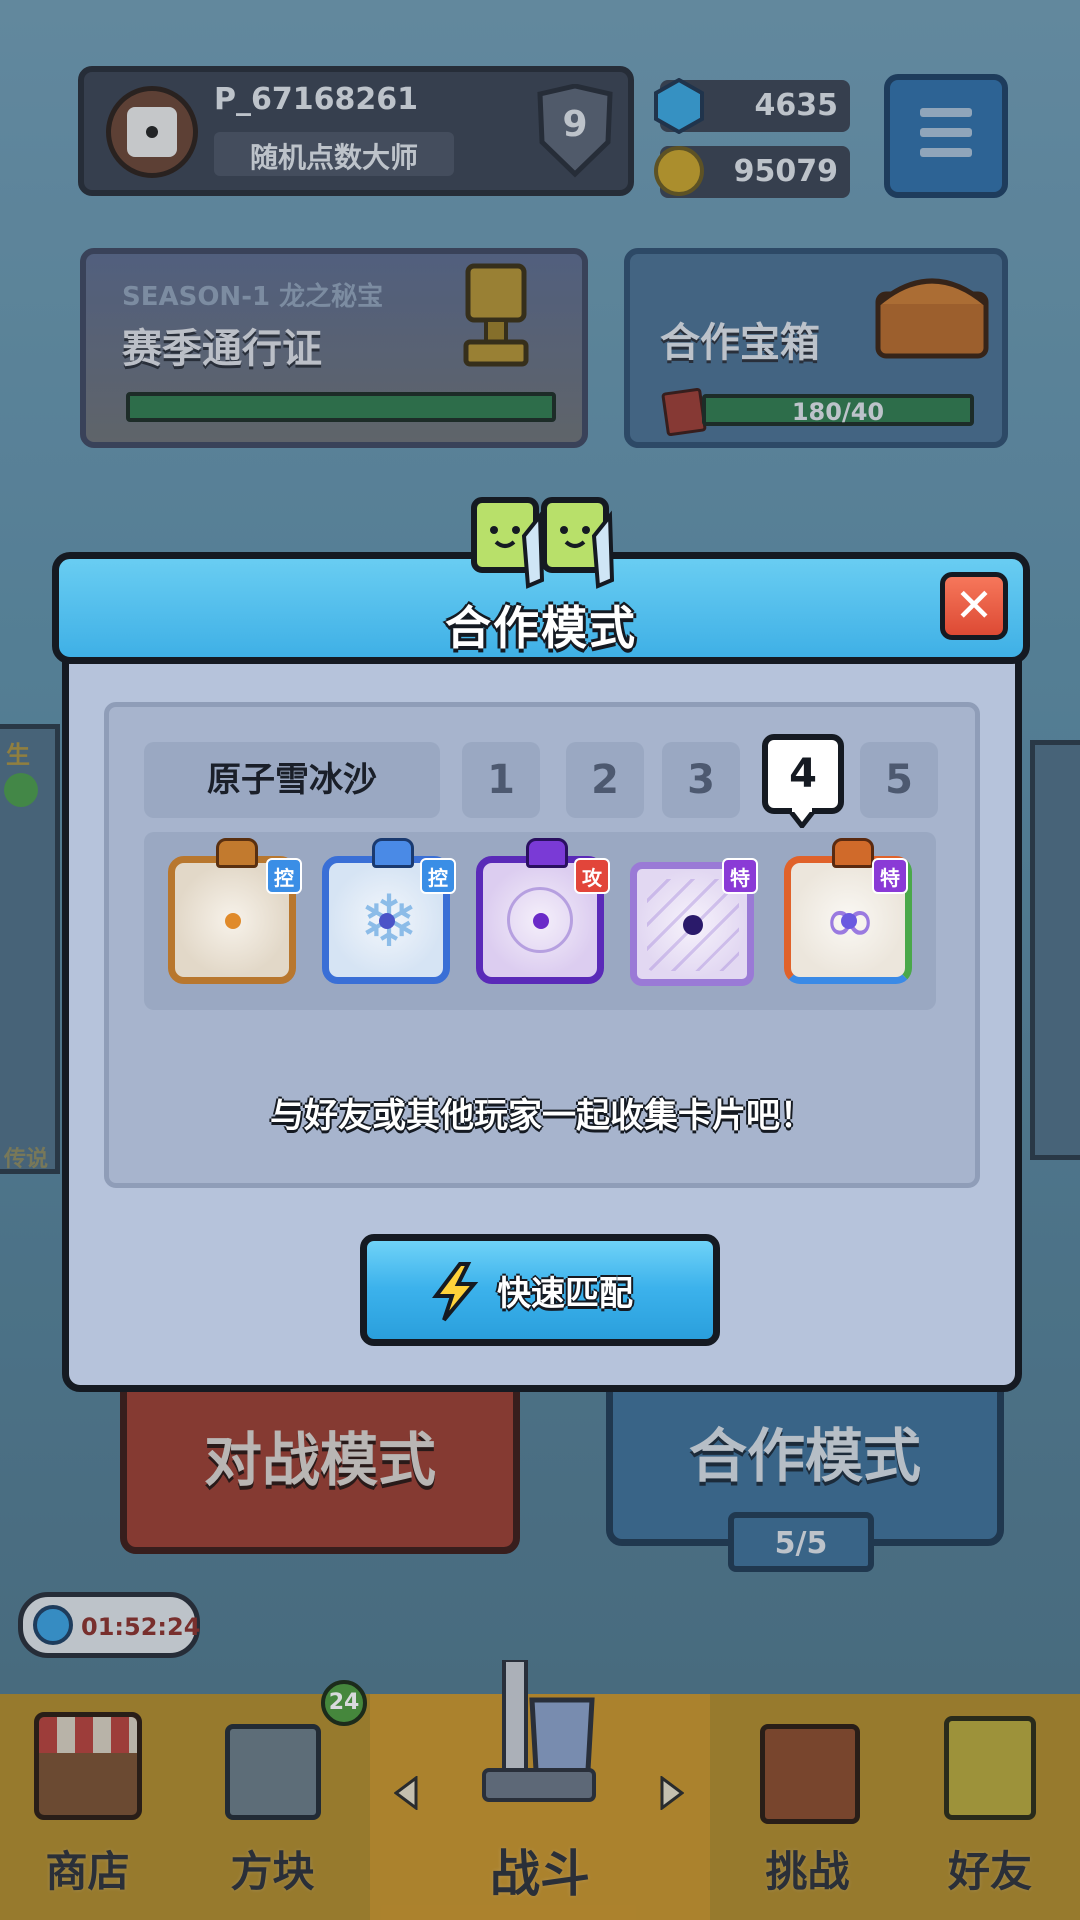 This screenshot has height=1920, width=1080. Describe the element at coordinates (438, 876) in the screenshot. I see `card-2-tag: 控` at that location.